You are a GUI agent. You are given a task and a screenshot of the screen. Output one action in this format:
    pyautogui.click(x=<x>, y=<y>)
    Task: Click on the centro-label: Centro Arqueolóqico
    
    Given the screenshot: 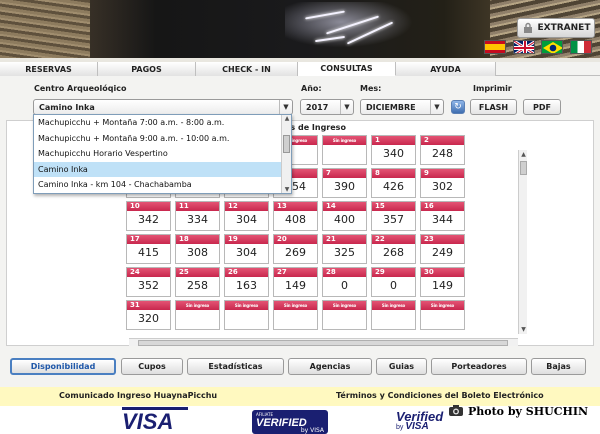 What is the action you would take?
    pyautogui.click(x=80, y=88)
    